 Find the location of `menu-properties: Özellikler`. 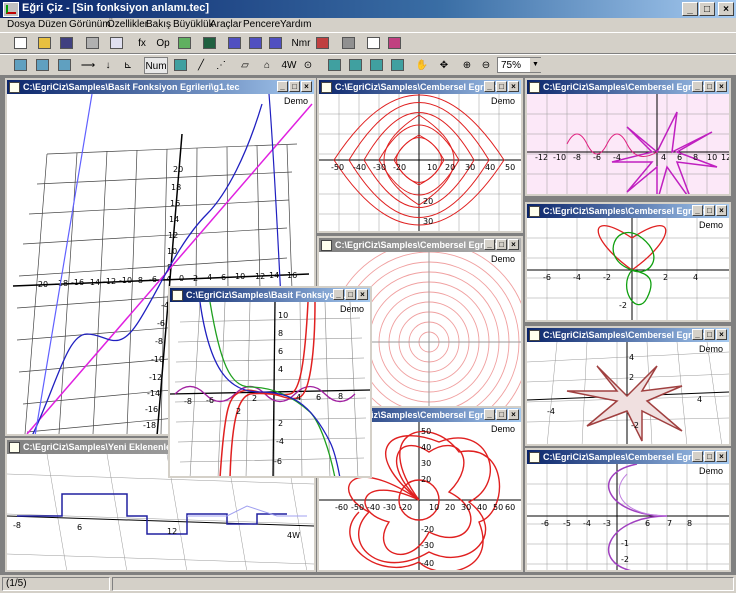

menu-properties: Özellikler is located at coordinates (127, 24).